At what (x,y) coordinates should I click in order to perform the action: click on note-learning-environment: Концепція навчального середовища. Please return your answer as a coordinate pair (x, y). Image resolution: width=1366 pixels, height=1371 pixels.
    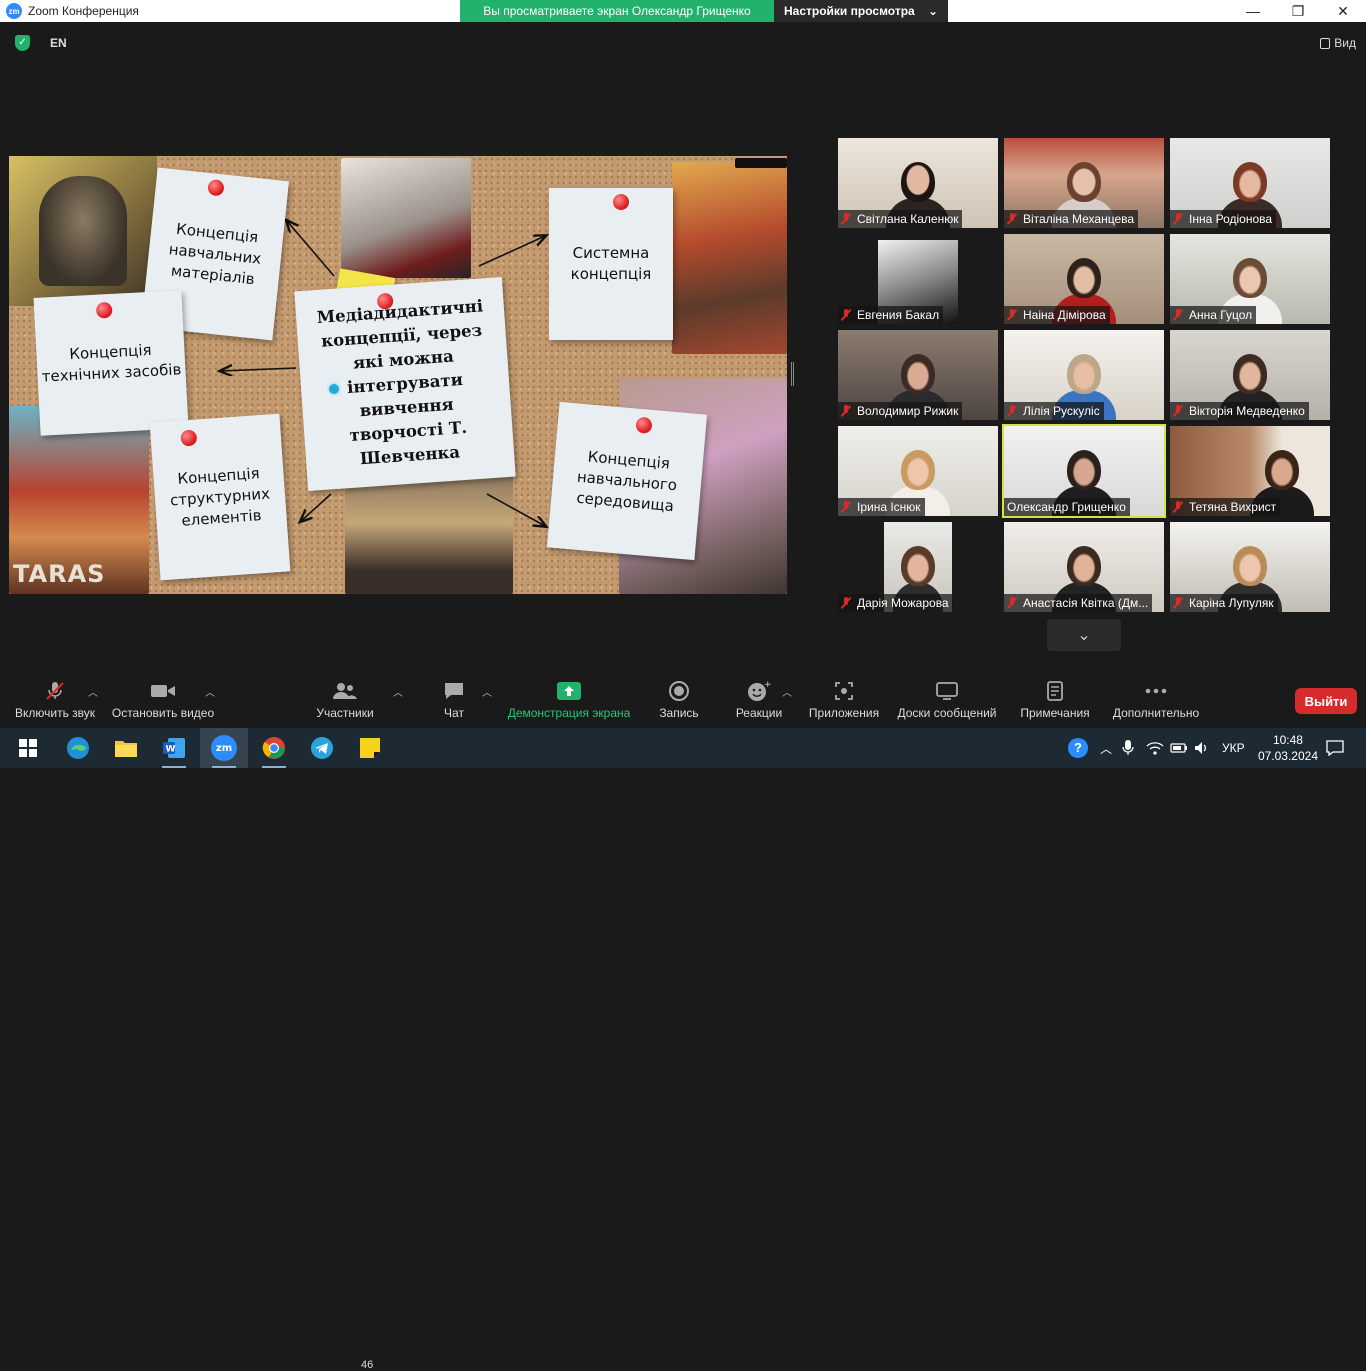
    Looking at the image, I should click on (627, 481).